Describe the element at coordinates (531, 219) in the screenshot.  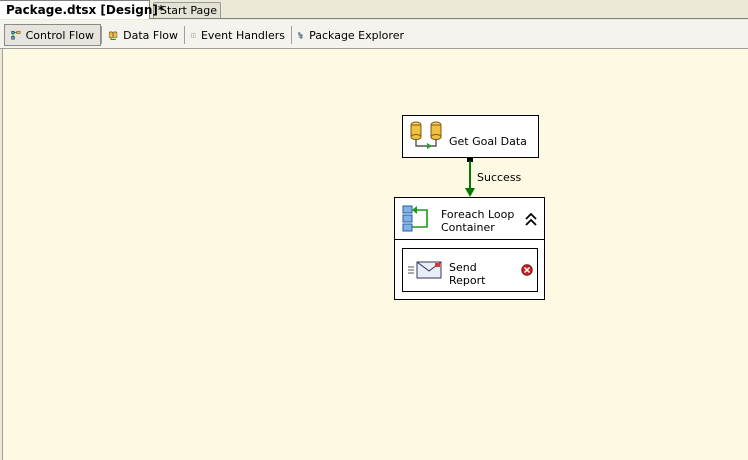
I see `collapse-icon` at that location.